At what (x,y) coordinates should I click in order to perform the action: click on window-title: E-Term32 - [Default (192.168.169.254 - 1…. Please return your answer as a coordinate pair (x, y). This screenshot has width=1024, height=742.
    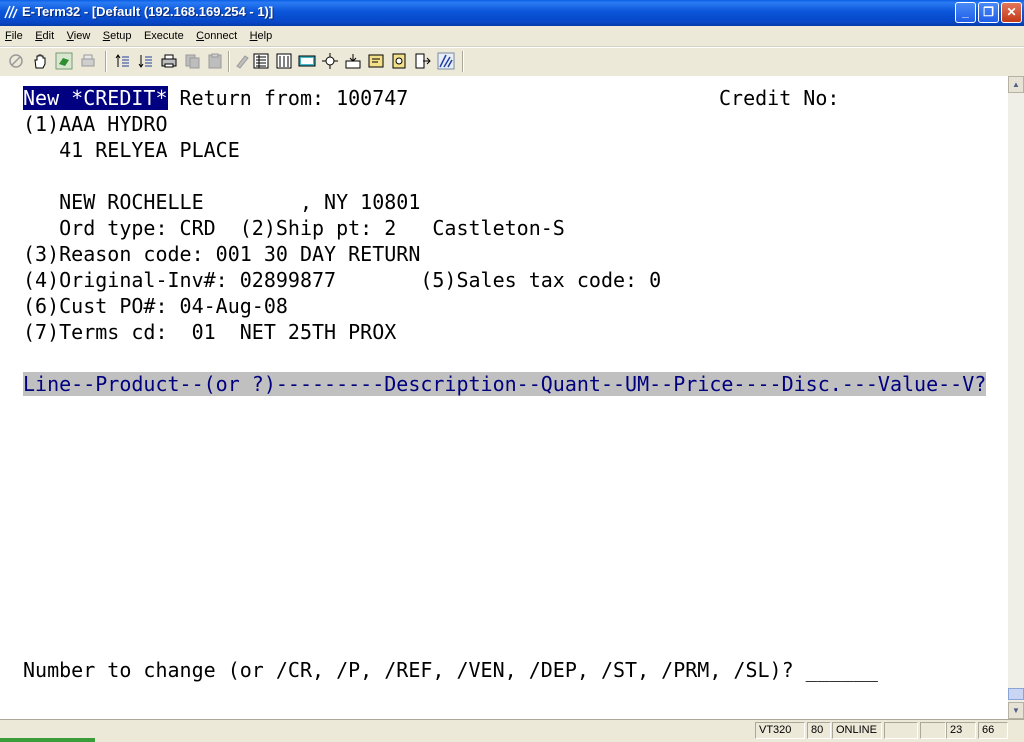
    Looking at the image, I should click on (148, 11).